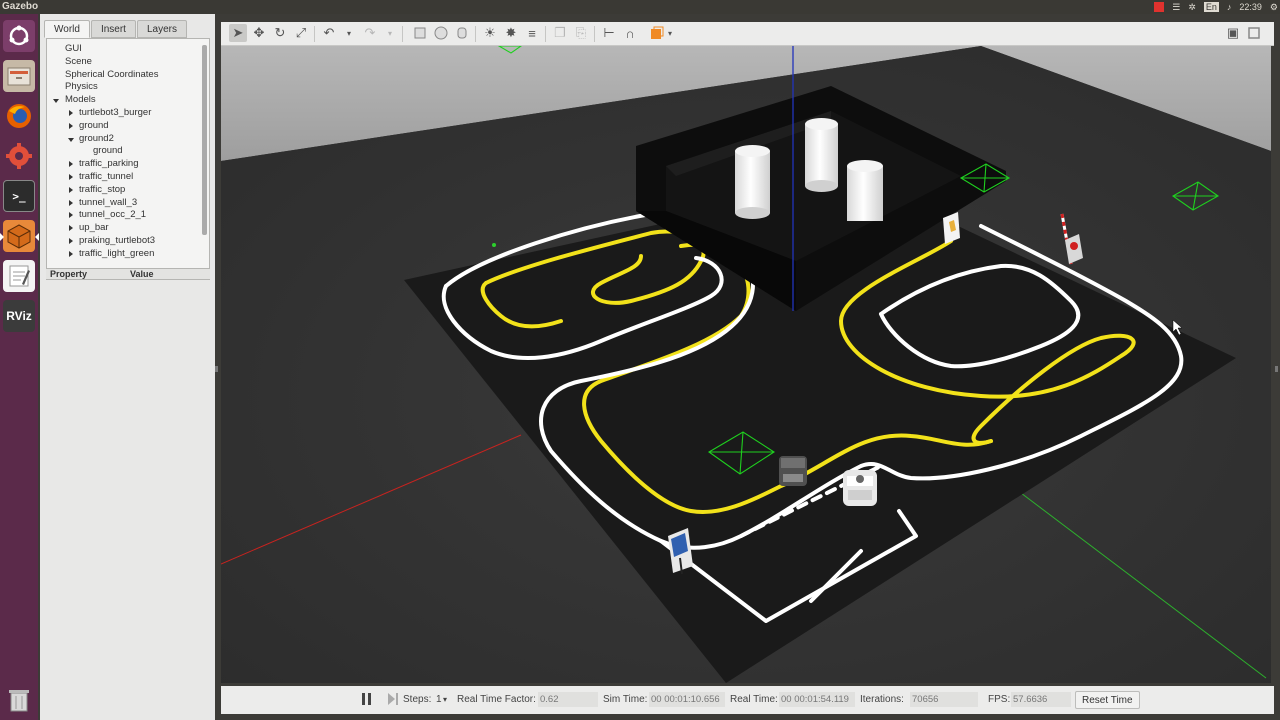 This screenshot has width=1280, height=720. I want to click on gazebo-icon, so click(19, 236).